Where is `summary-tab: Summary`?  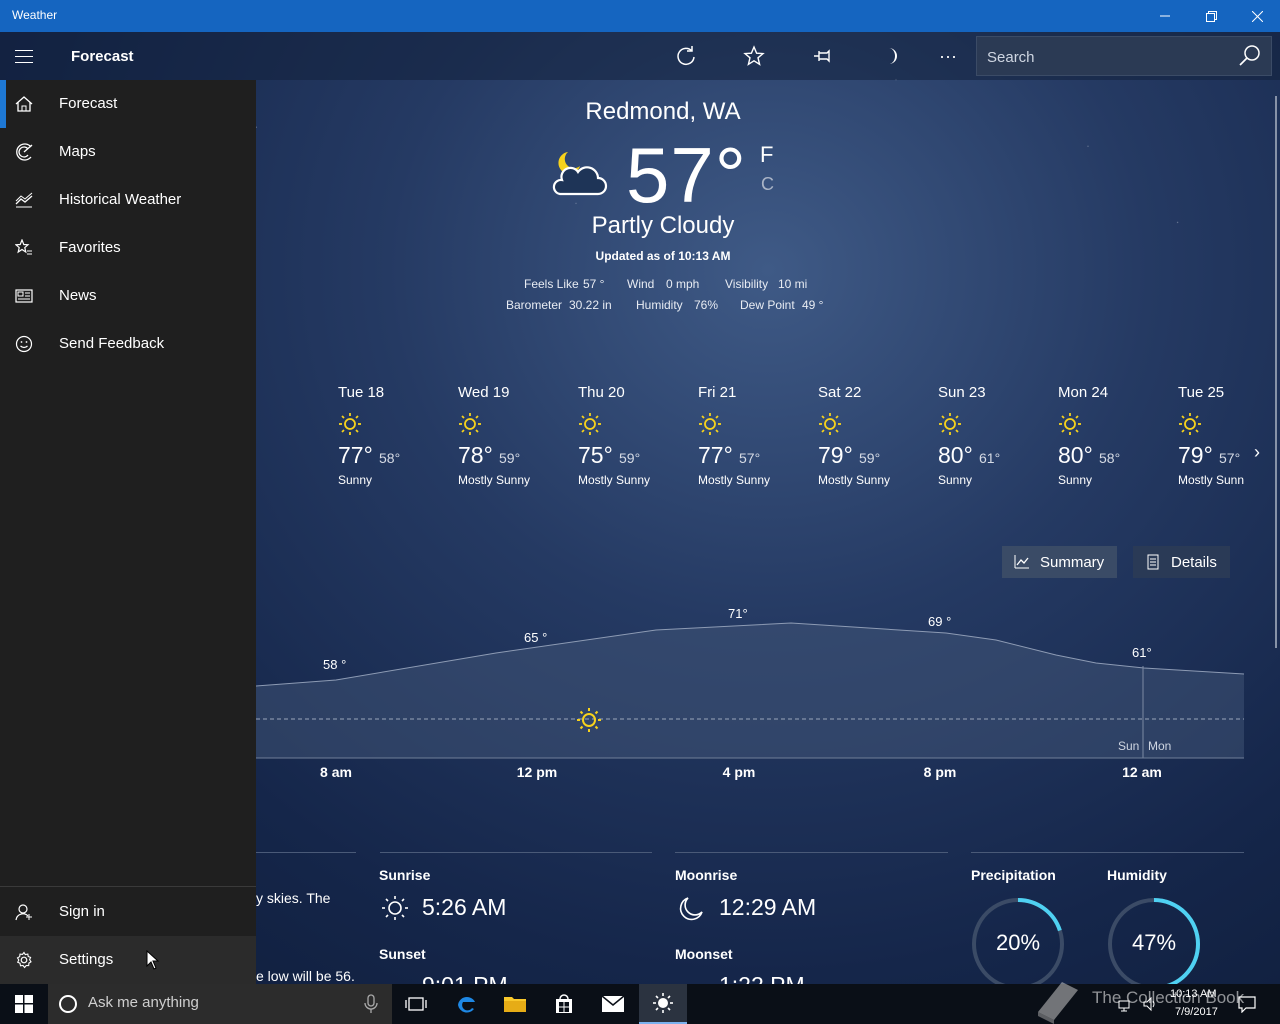
summary-tab: Summary is located at coordinates (1059, 562).